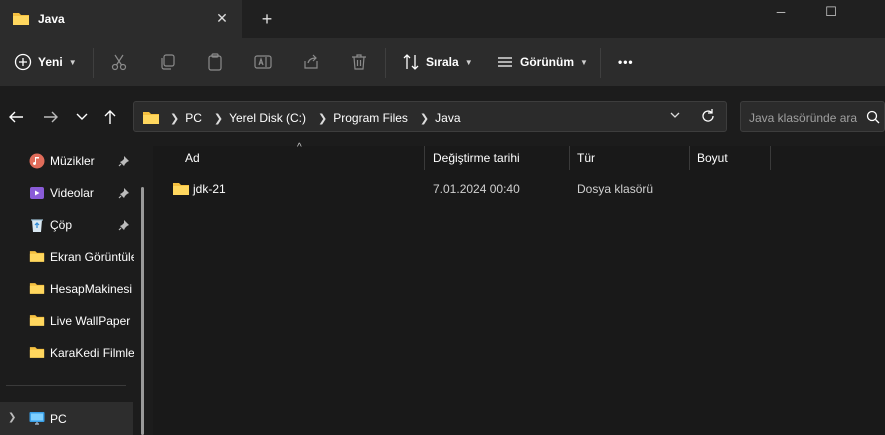 Image resolution: width=885 pixels, height=435 pixels. I want to click on rename-icon, so click(263, 62).